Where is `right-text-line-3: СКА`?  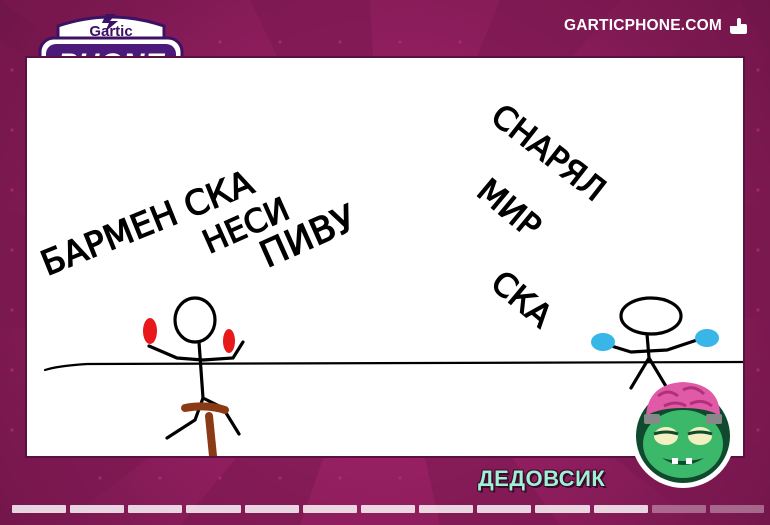 right-text-line-3: СКА is located at coordinates (522, 299).